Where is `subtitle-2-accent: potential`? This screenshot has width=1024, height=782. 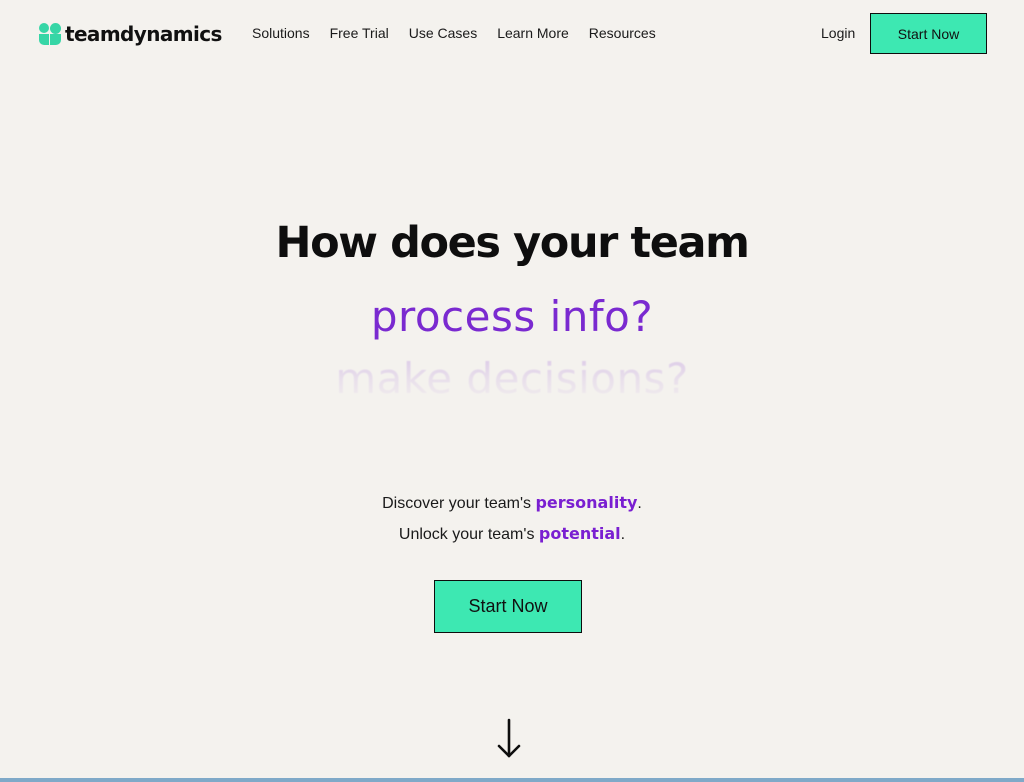
subtitle-2-accent: potential is located at coordinates (579, 533).